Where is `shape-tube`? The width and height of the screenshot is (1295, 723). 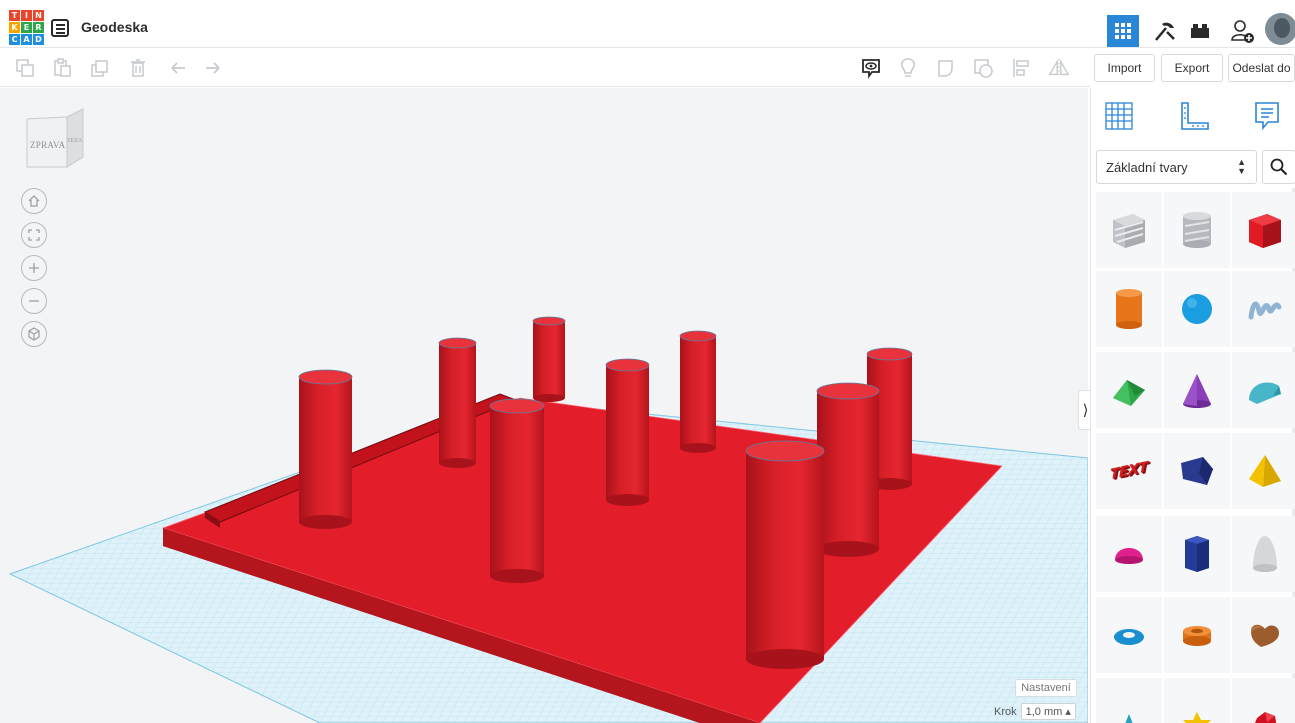
shape-tube is located at coordinates (1197, 635).